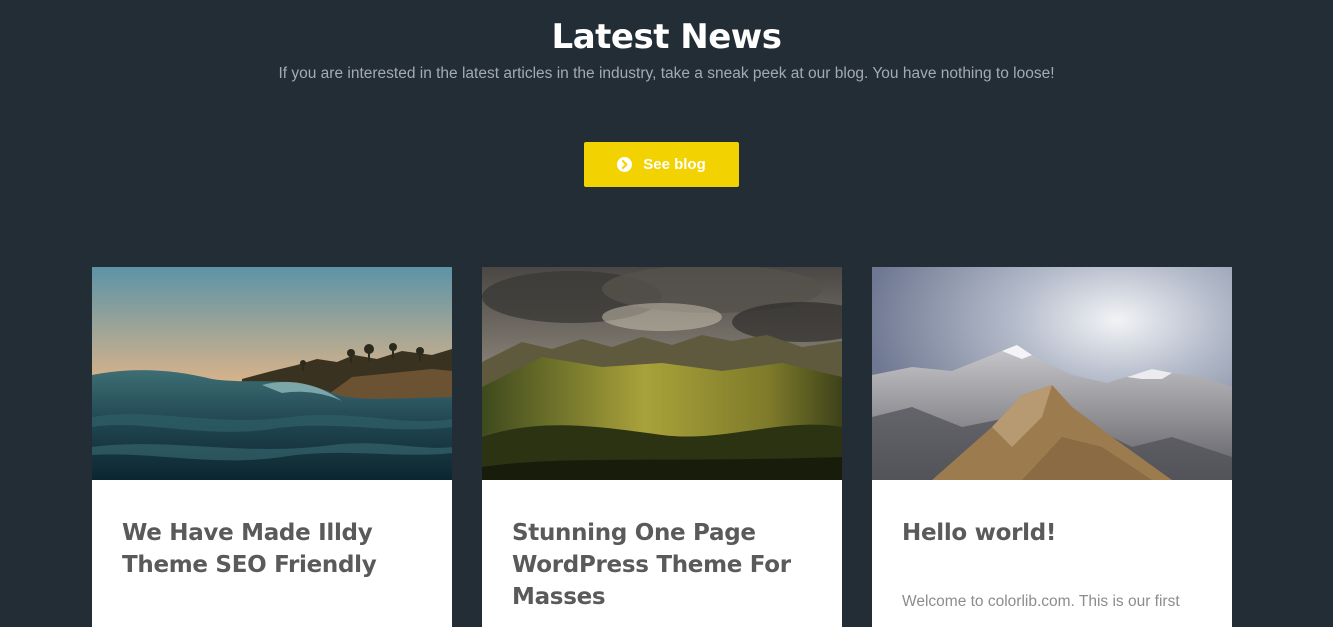 The height and width of the screenshot is (627, 1333). I want to click on see-blog-button: See blog, so click(661, 164).